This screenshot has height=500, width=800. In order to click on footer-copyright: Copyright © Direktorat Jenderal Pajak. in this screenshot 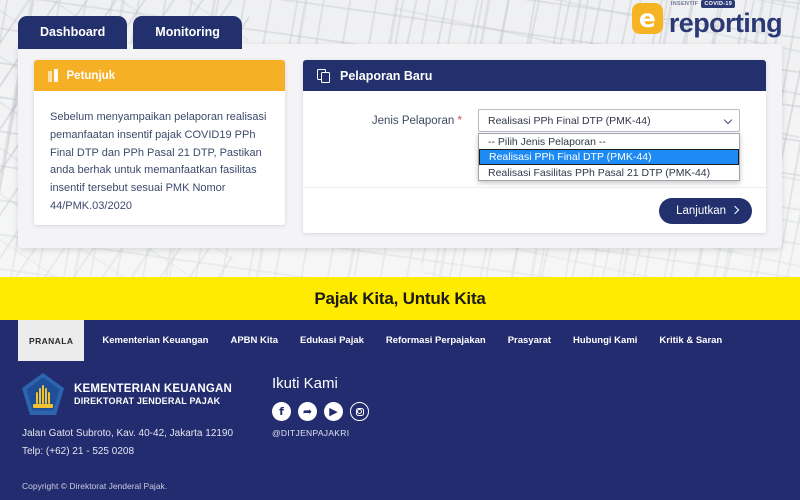, I will do `click(95, 486)`.